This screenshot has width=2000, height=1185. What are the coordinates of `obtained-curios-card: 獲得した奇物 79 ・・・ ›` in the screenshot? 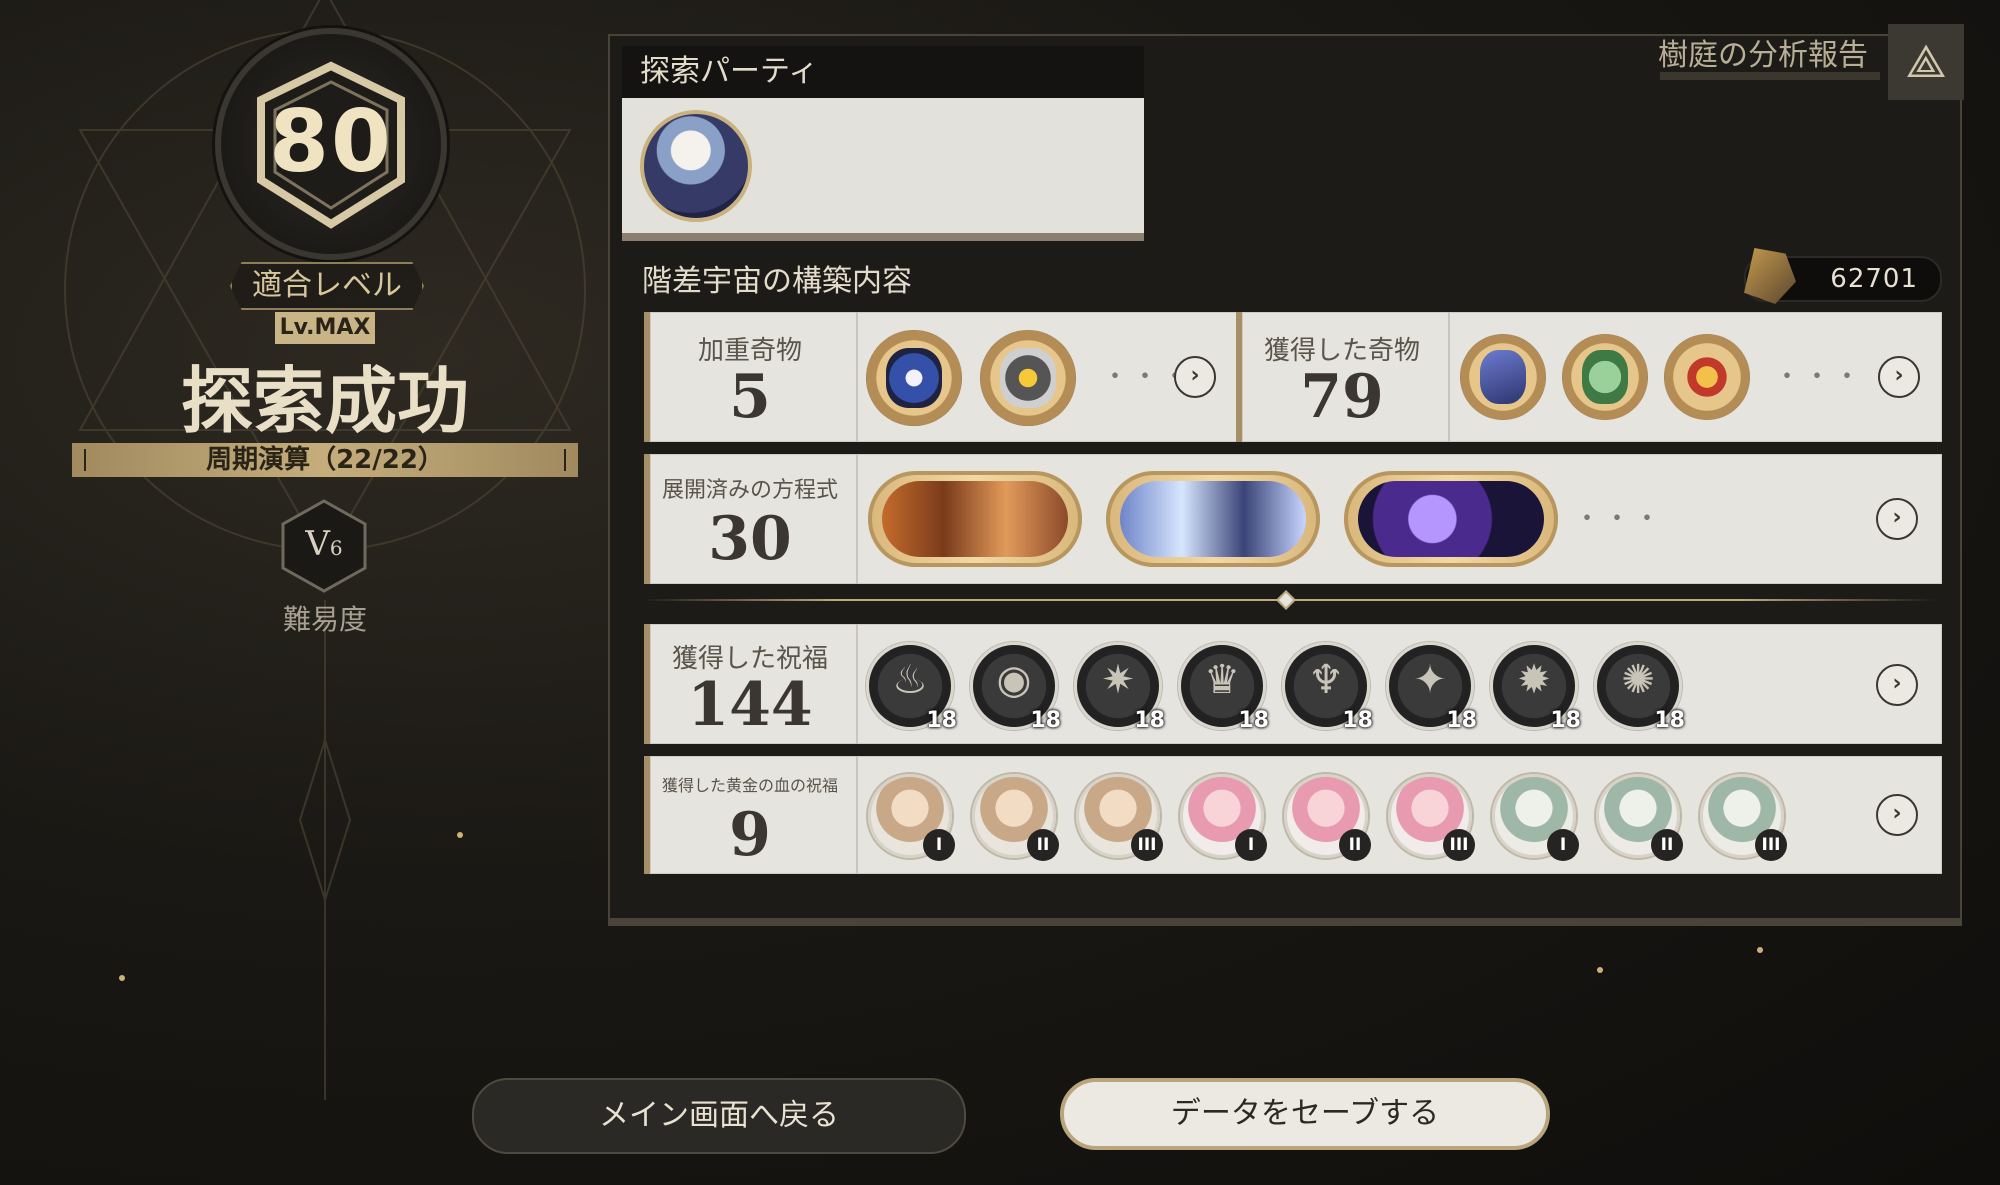 It's located at (1589, 377).